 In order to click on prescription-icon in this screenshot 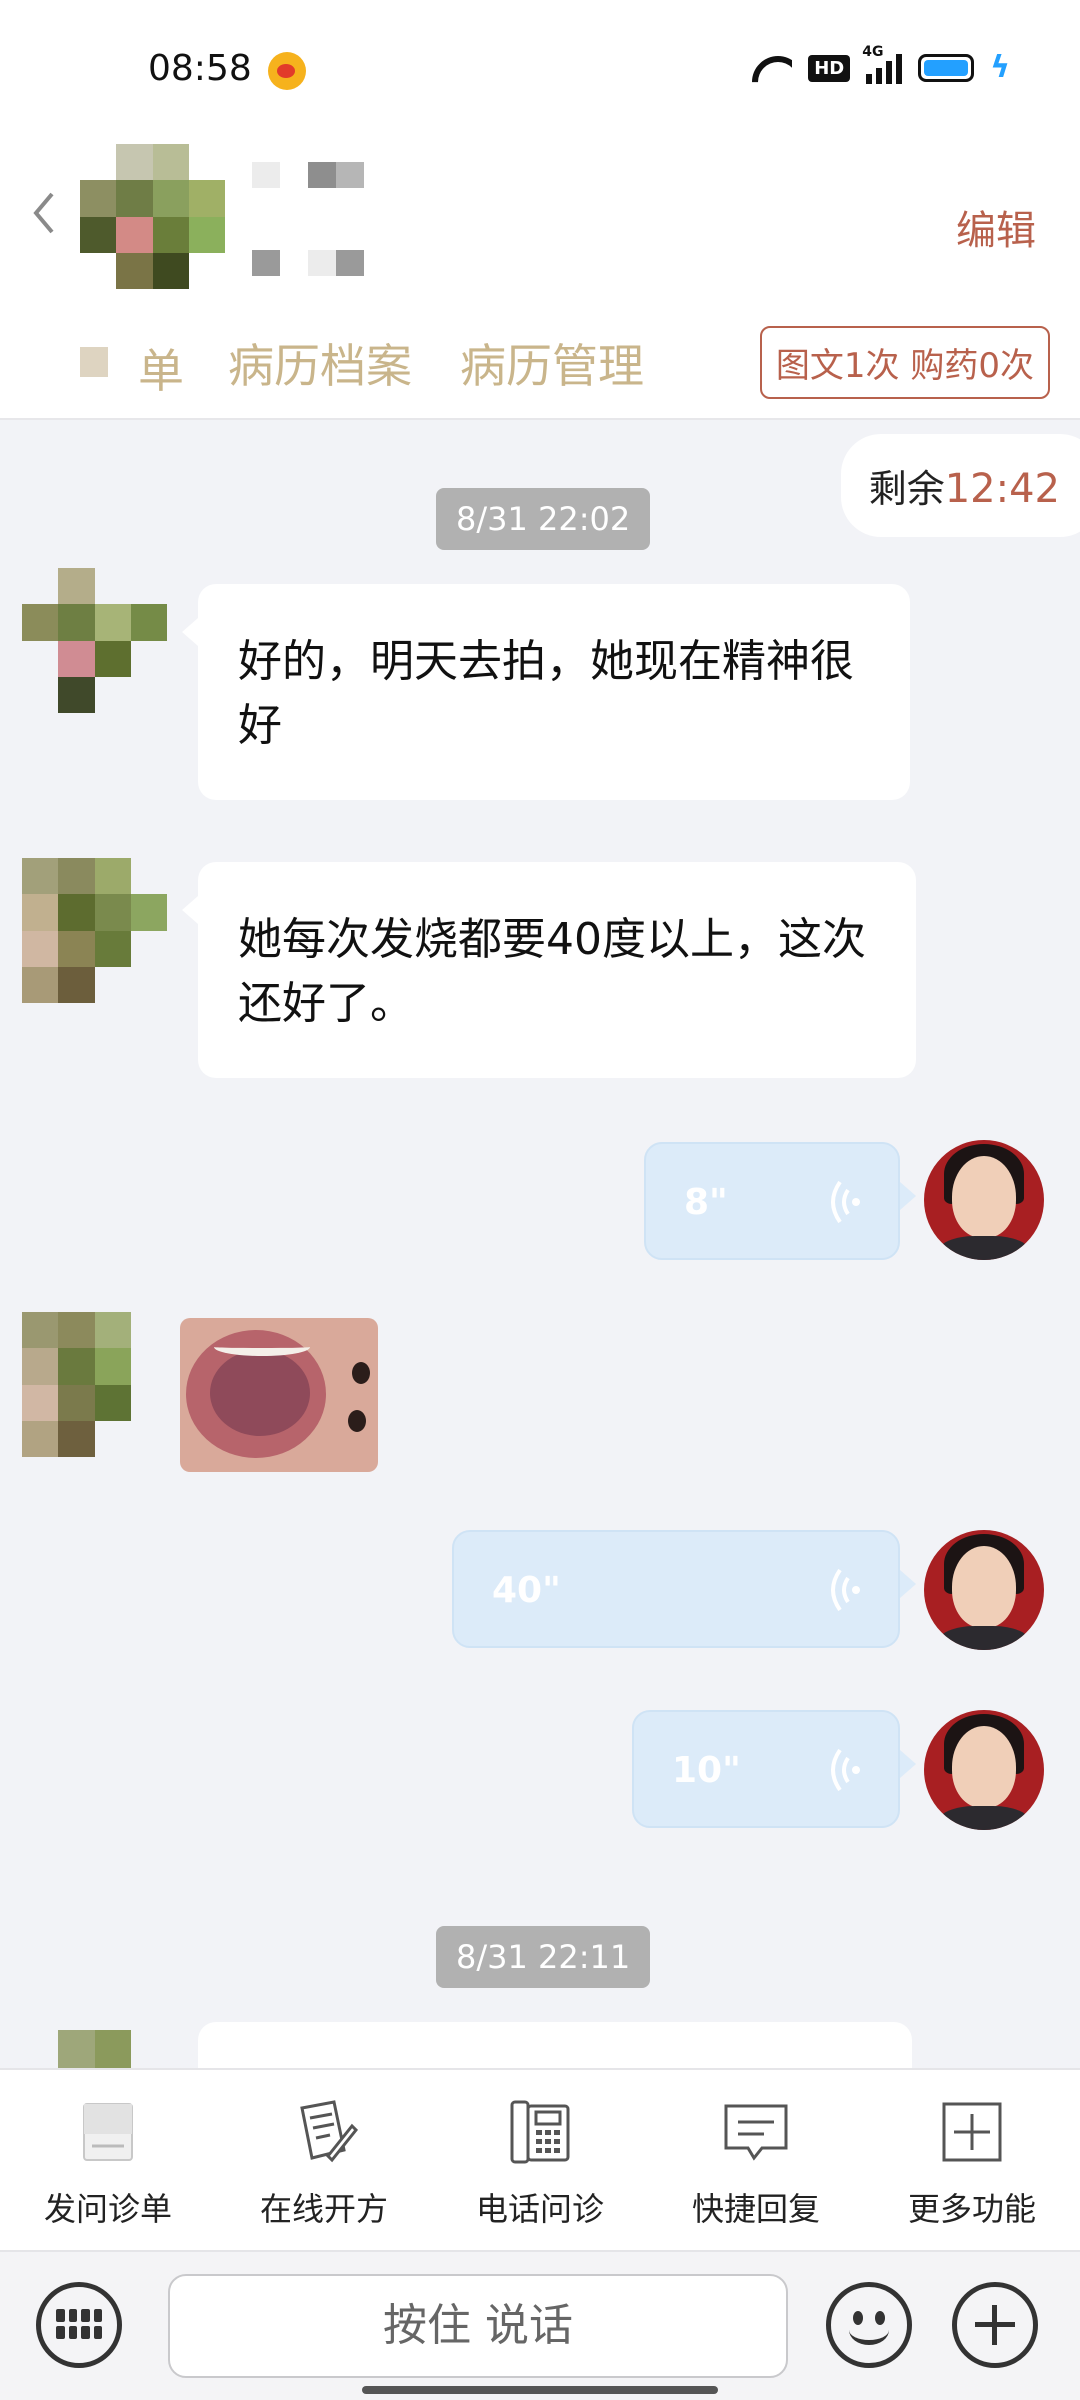, I will do `click(329, 2131)`.